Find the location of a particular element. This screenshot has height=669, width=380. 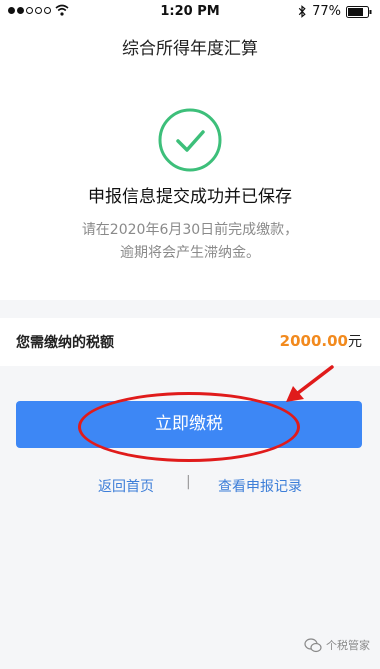

status-bar: 1:20 PM 77% is located at coordinates (190, 12).